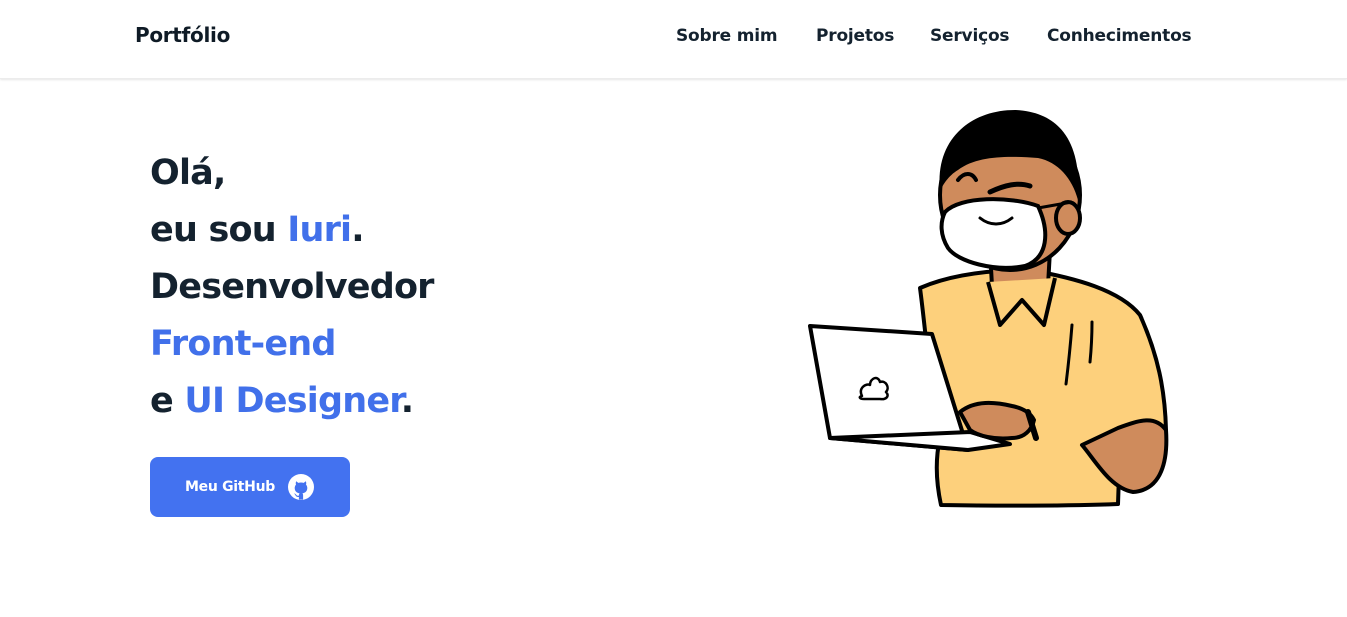  I want to click on intro-prefix: eu sou, so click(219, 230).